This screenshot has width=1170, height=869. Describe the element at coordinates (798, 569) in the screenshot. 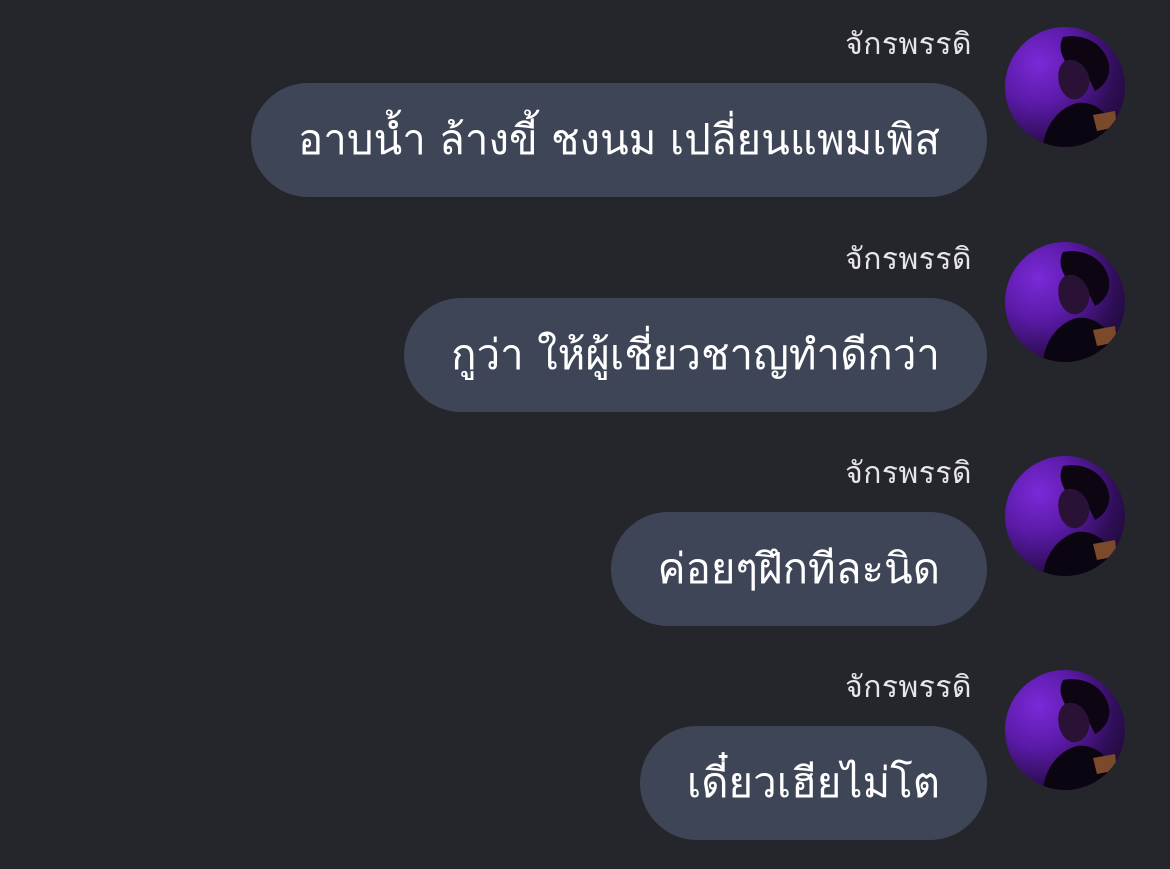

I see `message-bubble: ค่อยๆฝึกทีละนิด` at that location.